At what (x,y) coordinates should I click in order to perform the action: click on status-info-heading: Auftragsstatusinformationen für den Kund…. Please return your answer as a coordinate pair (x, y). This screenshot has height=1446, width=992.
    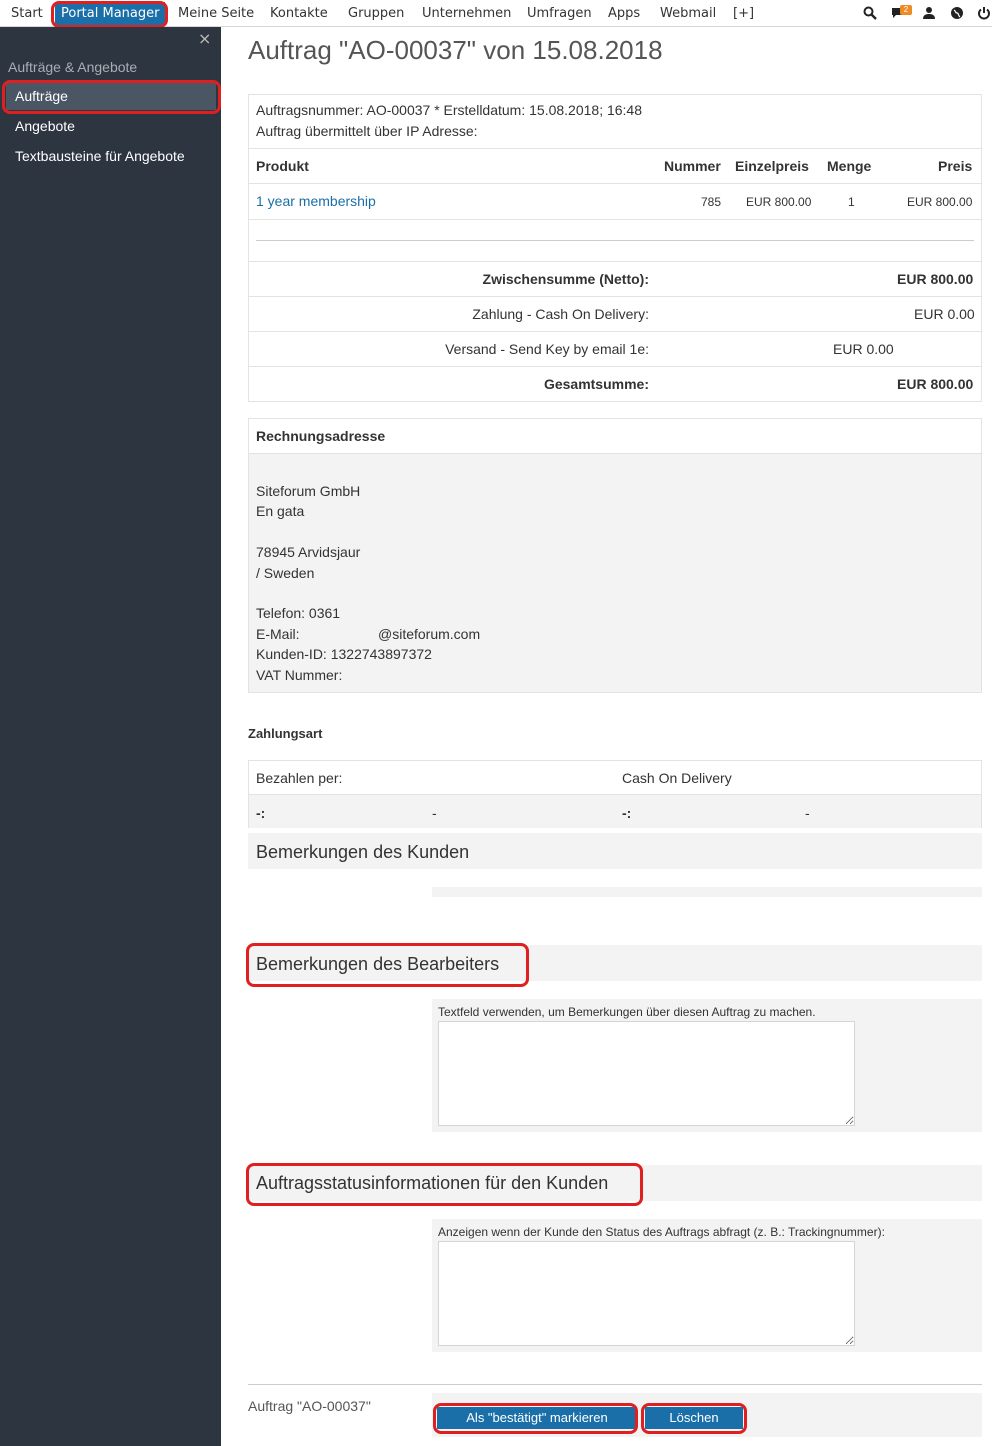
    Looking at the image, I should click on (432, 1183).